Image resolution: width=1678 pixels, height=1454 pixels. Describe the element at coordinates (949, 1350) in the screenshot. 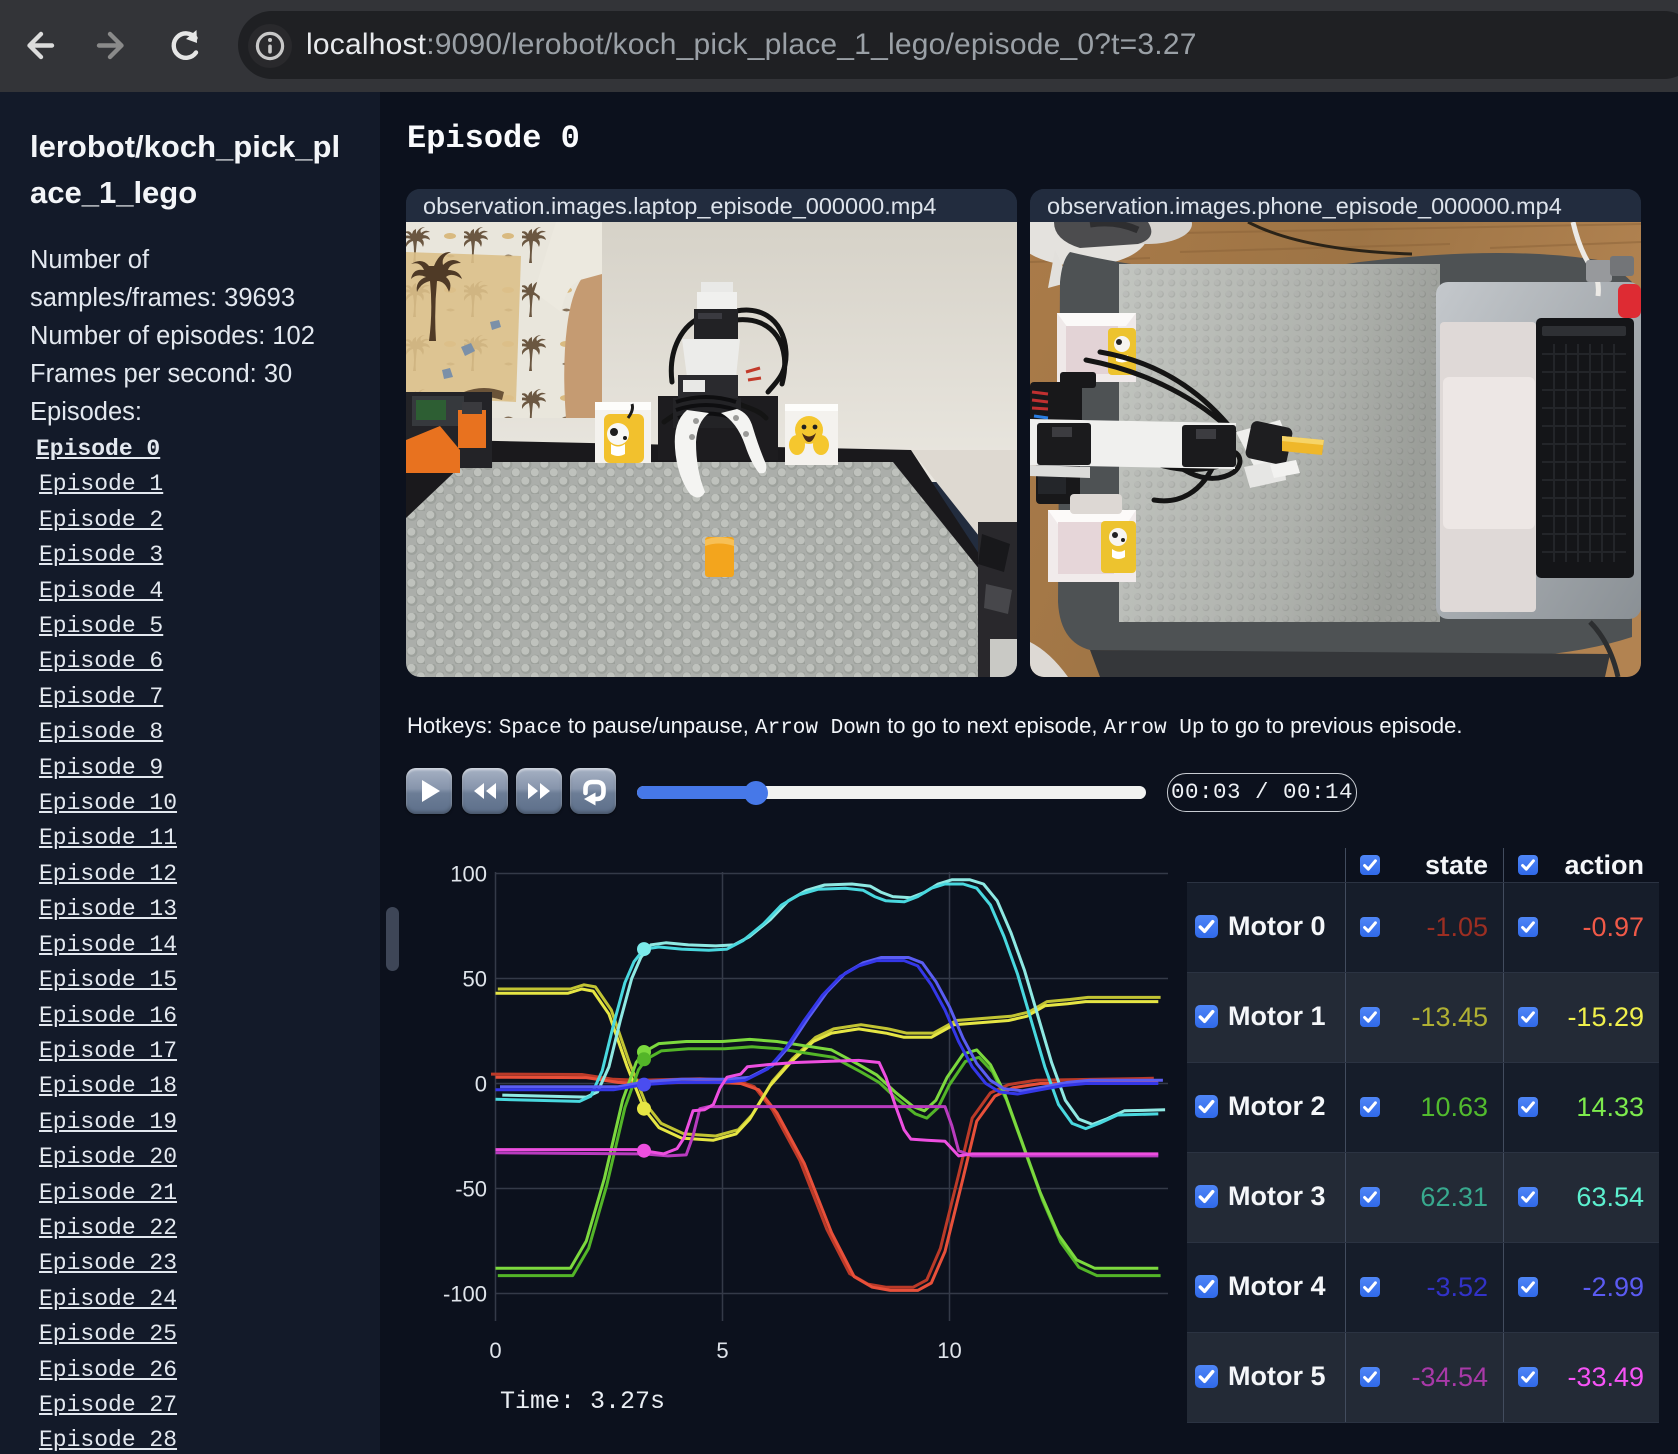

I see `svg-text: 10` at that location.